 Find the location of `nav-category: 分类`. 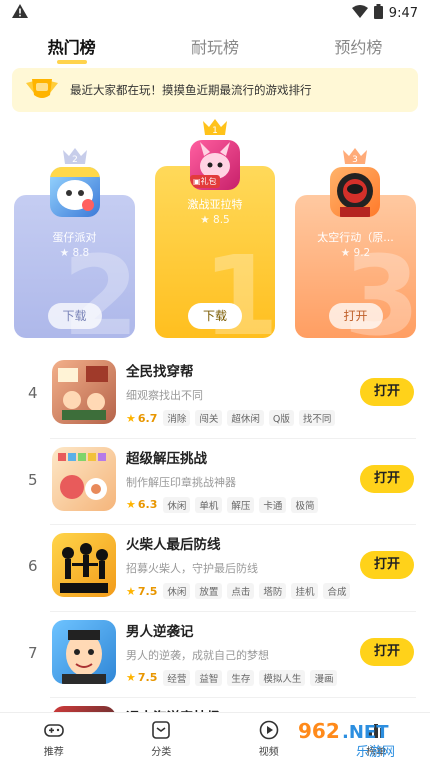

nav-category: 分类 is located at coordinates (162, 738).